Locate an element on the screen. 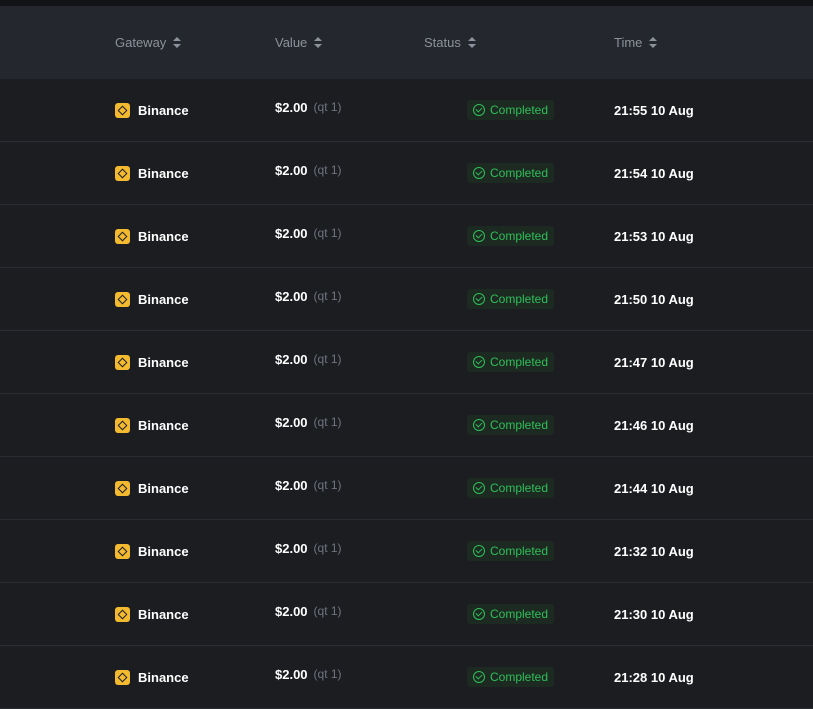  time-cell: 21:55 10 Aug is located at coordinates (654, 110).